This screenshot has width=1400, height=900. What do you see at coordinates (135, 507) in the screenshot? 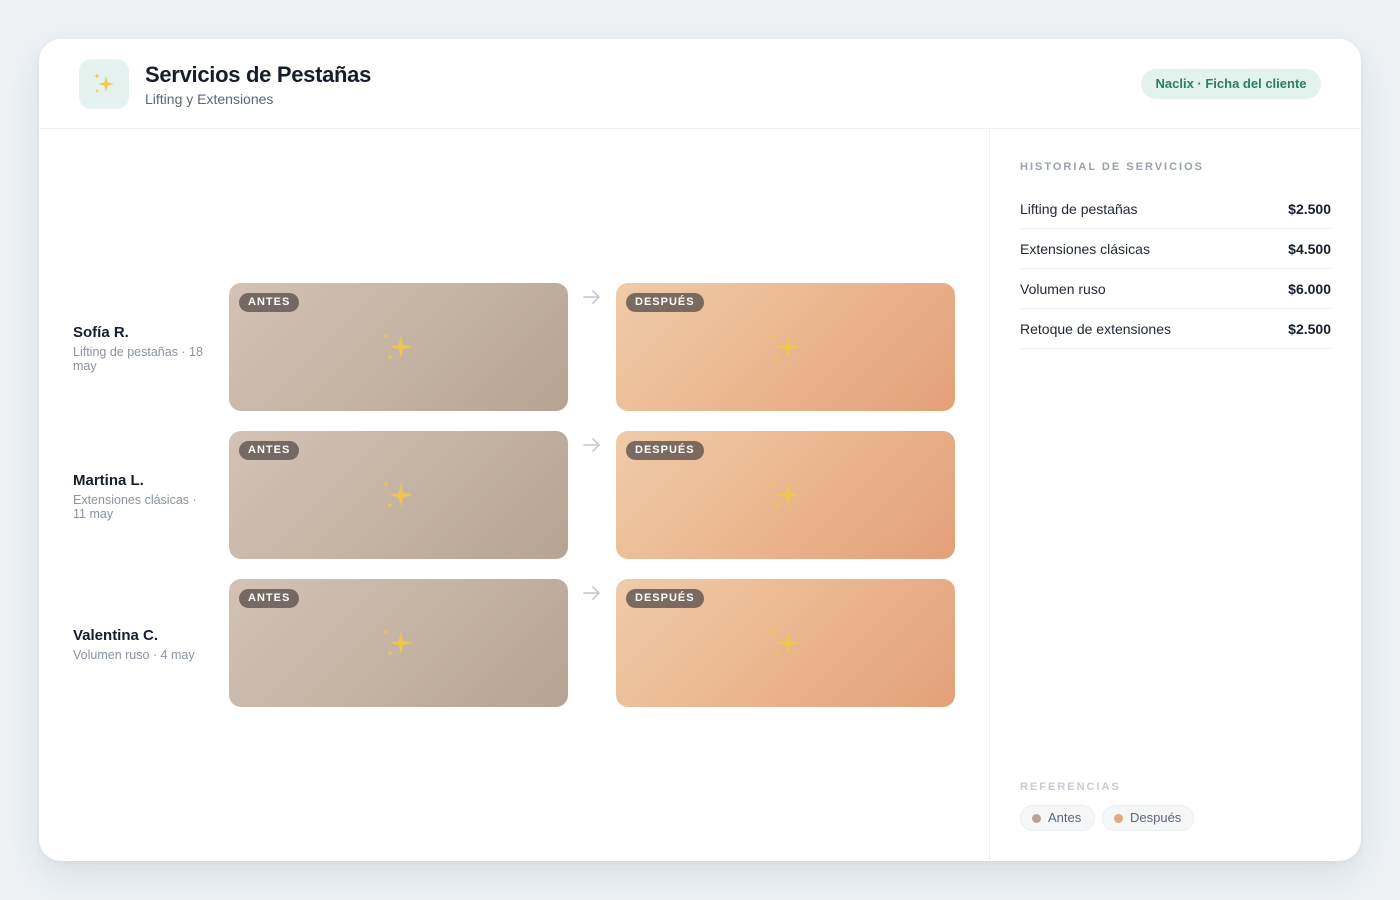
I see `client-service-detail: Extensiones clásicas · 11 may` at bounding box center [135, 507].